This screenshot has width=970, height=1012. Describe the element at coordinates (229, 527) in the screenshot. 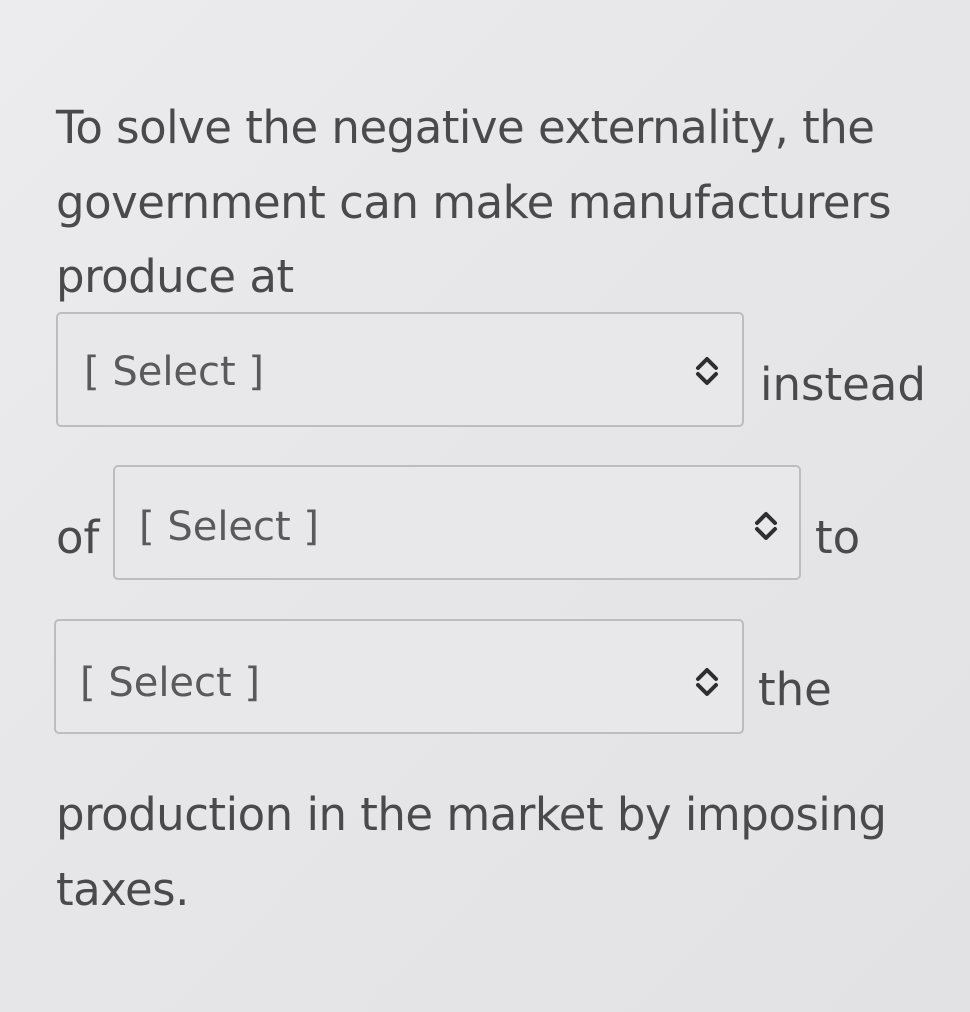

I see `dropdown-2-selected-value: [ Select ]` at that location.